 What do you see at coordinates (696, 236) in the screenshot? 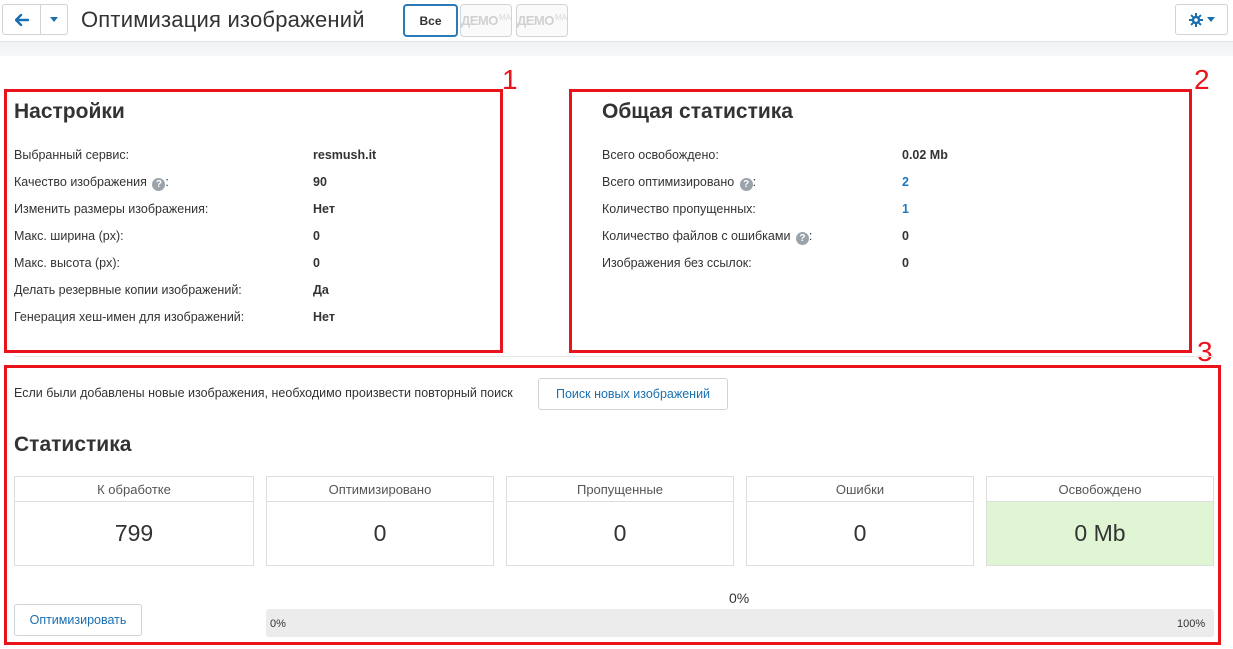
I see `general-stats-label-text: Количество файлов с ошибками` at bounding box center [696, 236].